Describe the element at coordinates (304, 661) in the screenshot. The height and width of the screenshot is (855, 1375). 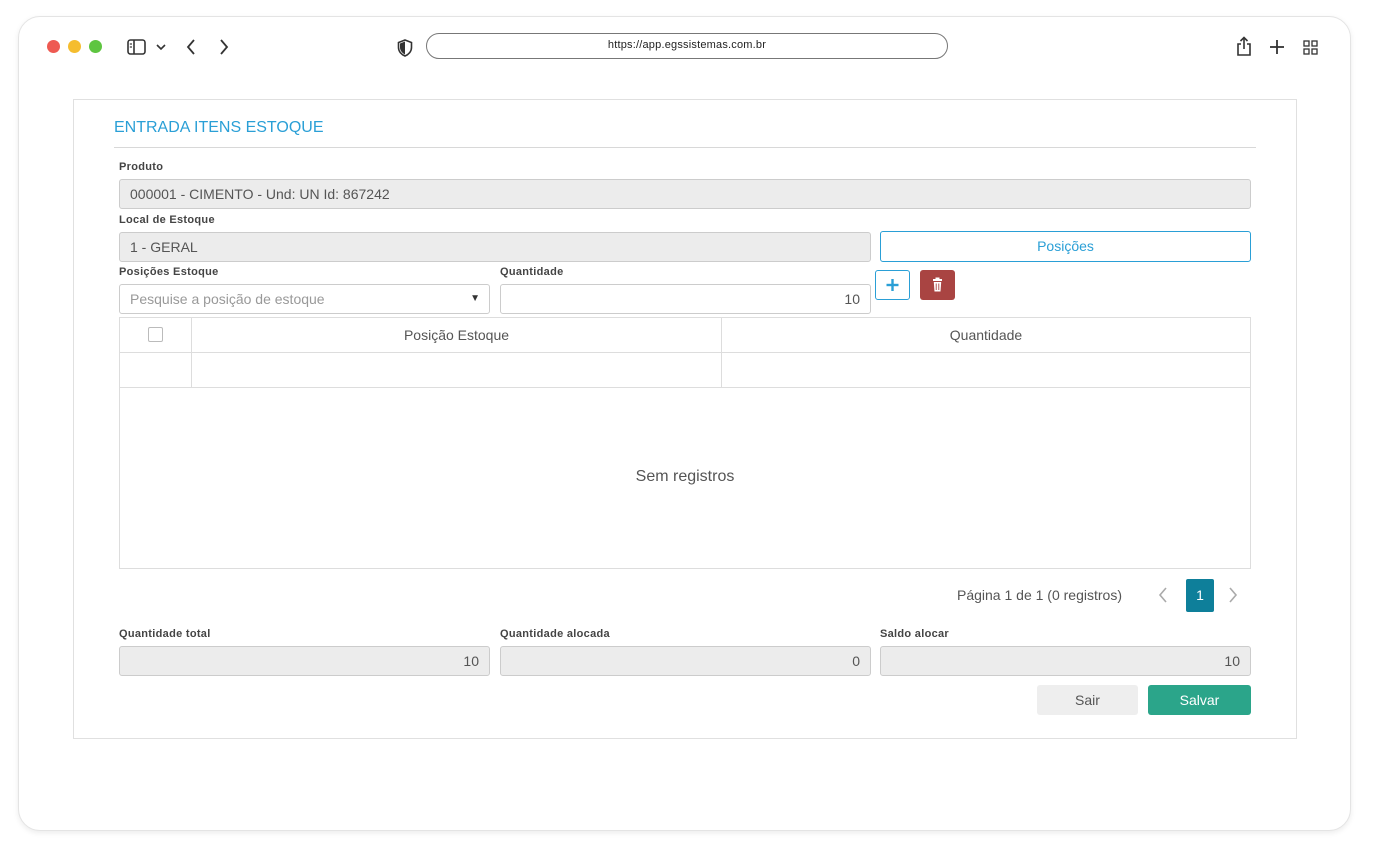
I see `quantidade-total-field: 10` at that location.